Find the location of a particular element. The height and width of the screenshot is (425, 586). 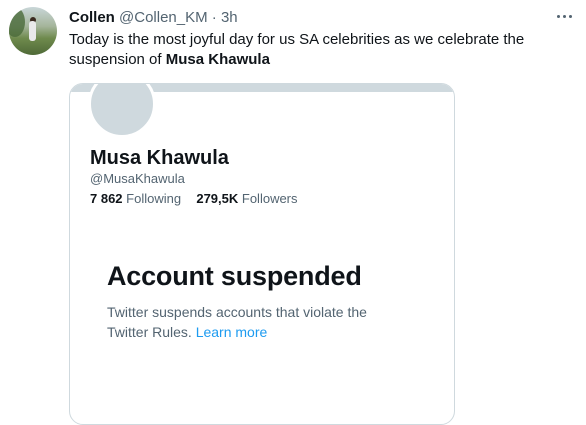

followers-count: 279,5K is located at coordinates (217, 198).